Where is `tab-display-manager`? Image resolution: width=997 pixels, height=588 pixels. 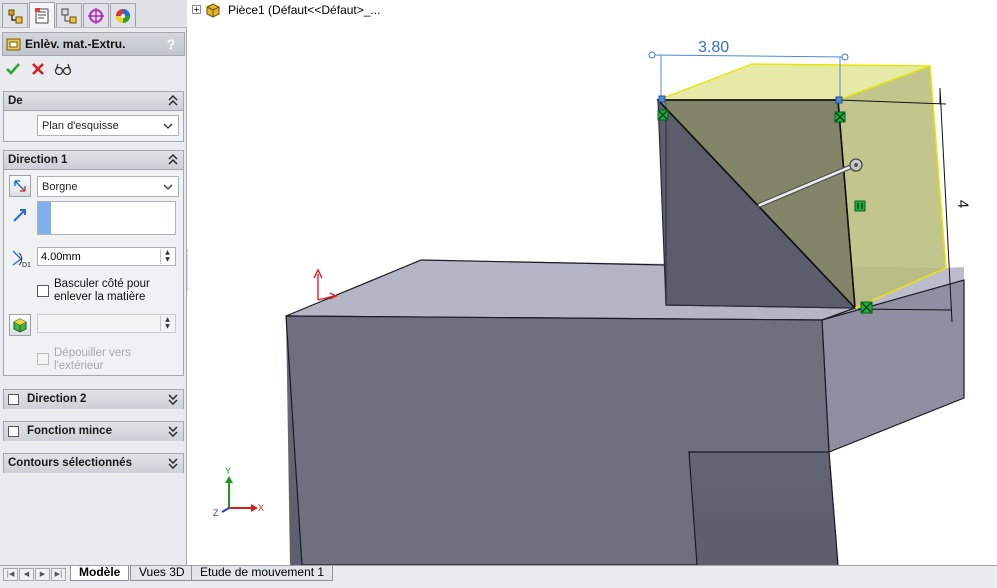
tab-display-manager is located at coordinates (123, 15).